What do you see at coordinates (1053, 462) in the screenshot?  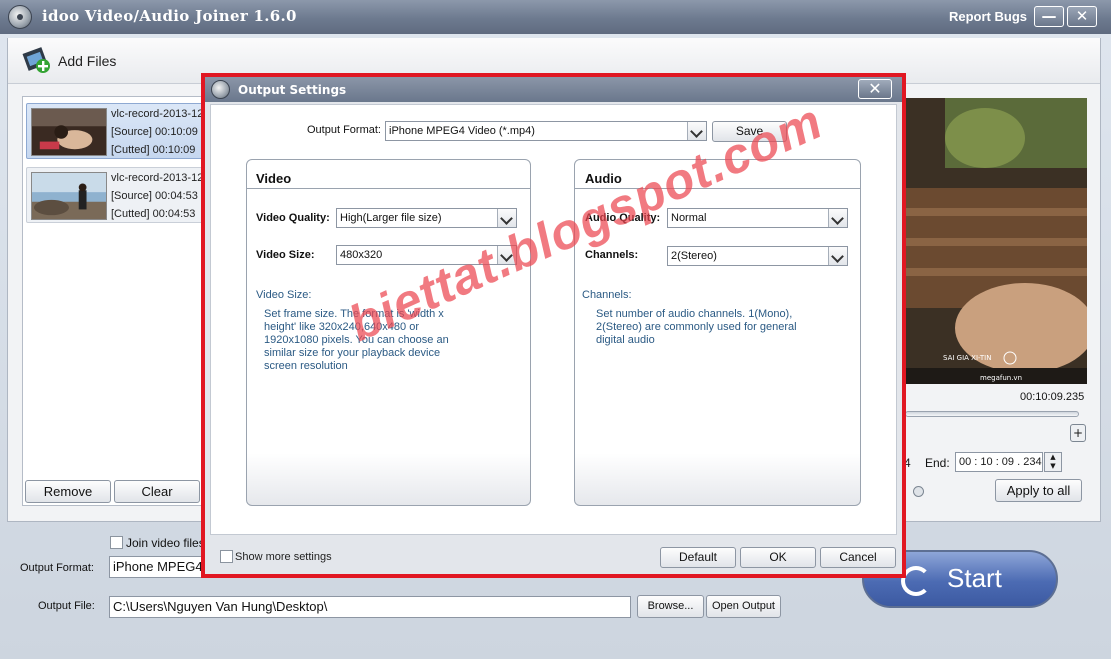 I see `end-time-spinner: ▲ ▼` at bounding box center [1053, 462].